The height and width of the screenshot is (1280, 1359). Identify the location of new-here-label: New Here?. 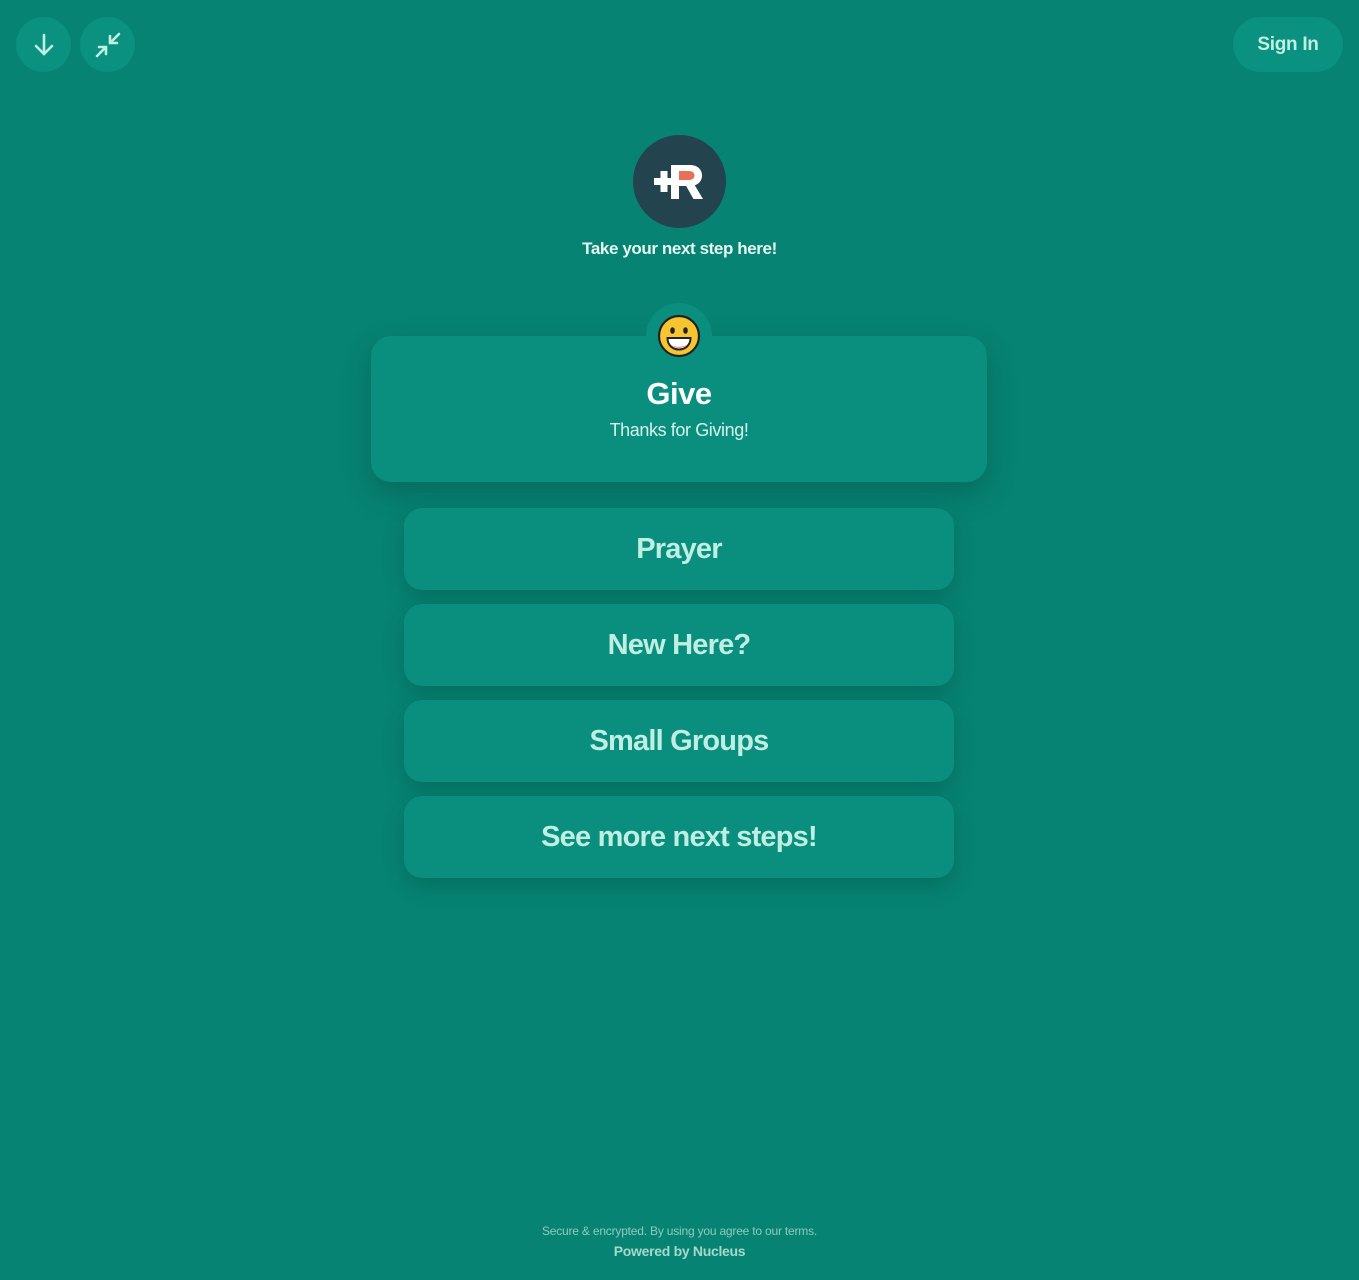
(679, 644).